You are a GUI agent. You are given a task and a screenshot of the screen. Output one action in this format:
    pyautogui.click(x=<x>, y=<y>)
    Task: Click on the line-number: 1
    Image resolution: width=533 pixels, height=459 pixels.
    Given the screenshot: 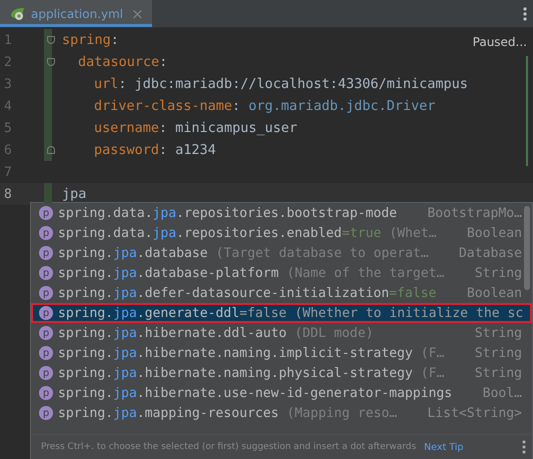 What is the action you would take?
    pyautogui.click(x=8, y=40)
    